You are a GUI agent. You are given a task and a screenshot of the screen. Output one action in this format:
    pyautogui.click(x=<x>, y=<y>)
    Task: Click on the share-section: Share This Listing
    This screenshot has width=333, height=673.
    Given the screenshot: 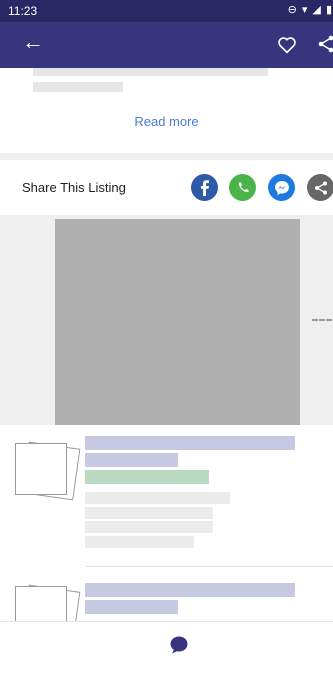 What is the action you would take?
    pyautogui.click(x=166, y=187)
    